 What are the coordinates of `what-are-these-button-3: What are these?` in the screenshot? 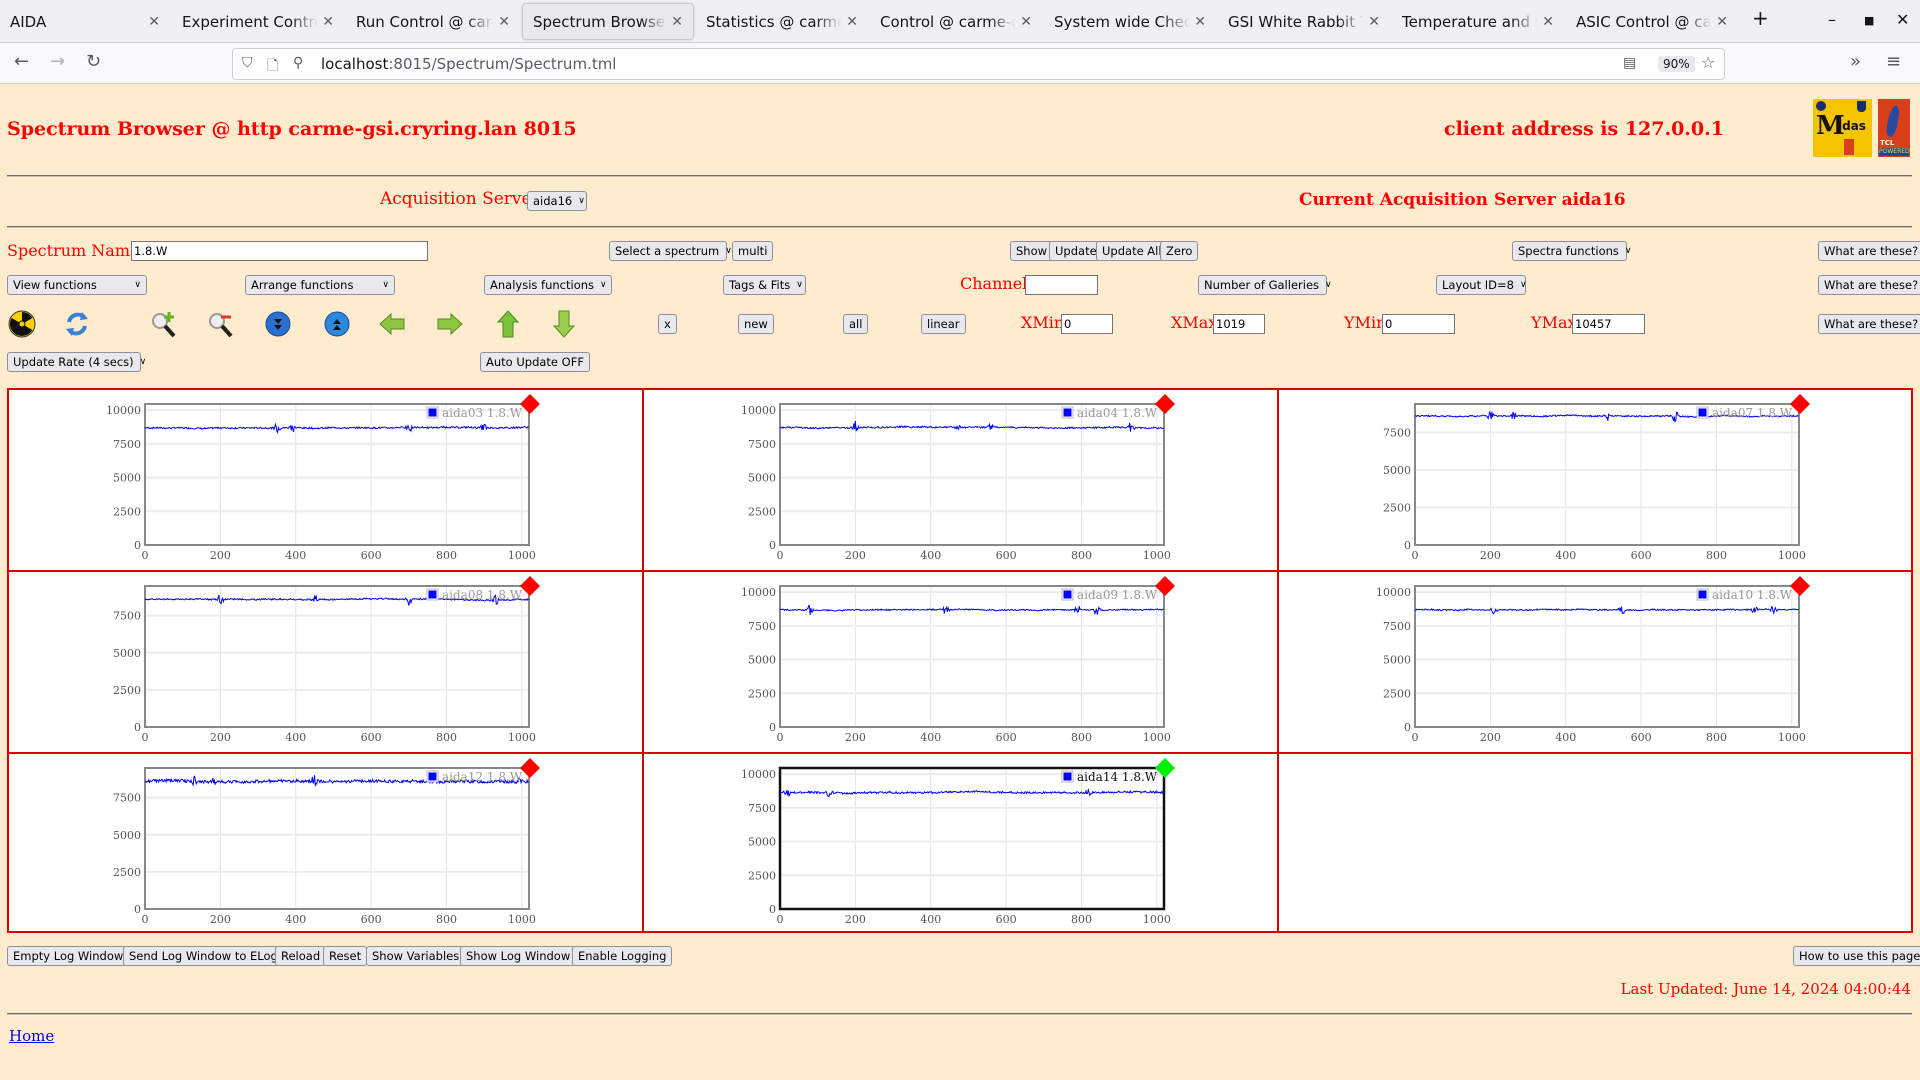 It's located at (1869, 324).